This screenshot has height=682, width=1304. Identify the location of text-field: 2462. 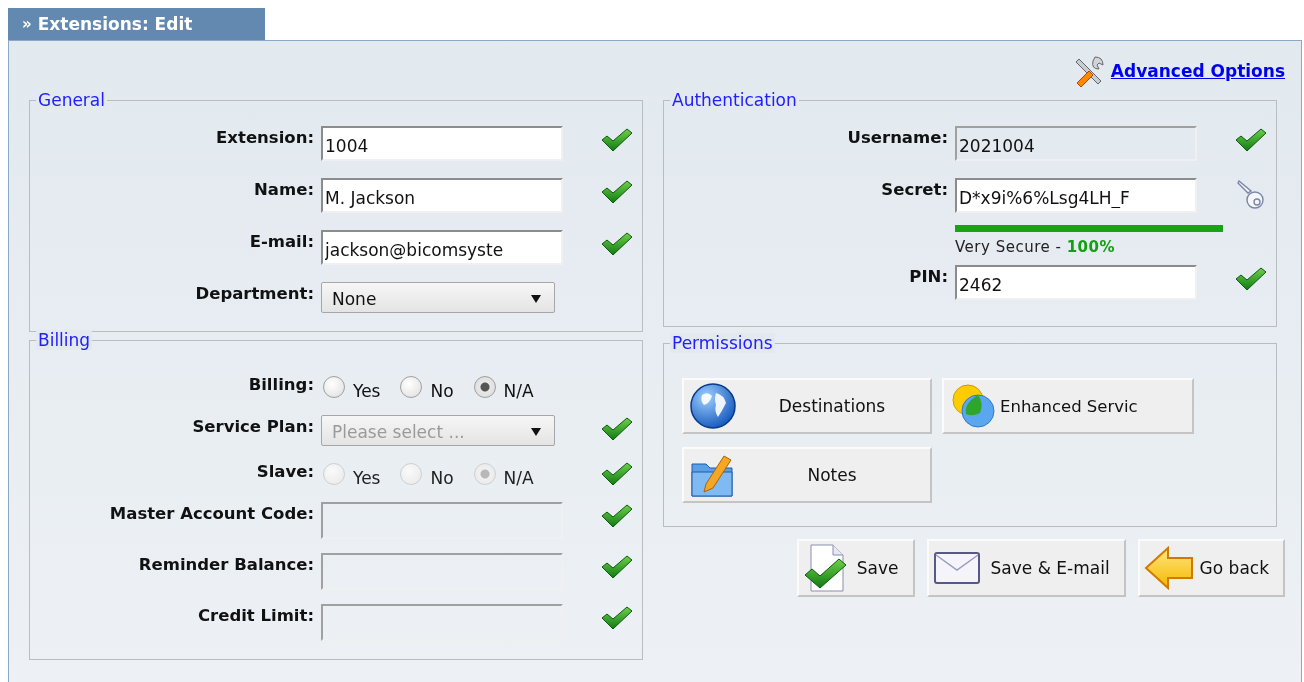
(1076, 282).